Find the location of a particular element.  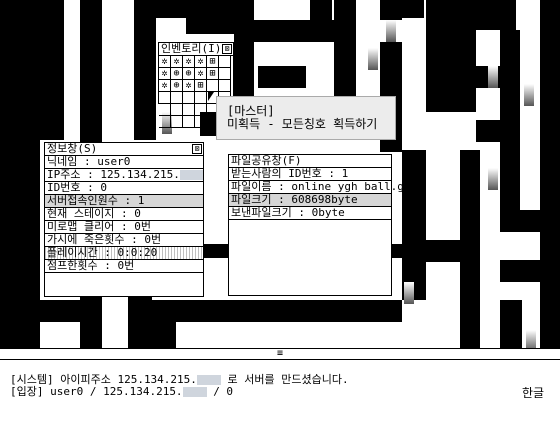

info-titlebar: 정보창(S) ⊠ is located at coordinates (124, 149).